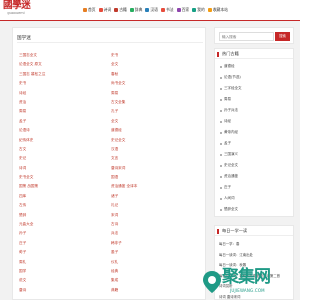 This screenshot has width=320, height=300. I want to click on book-link: 荀子, so click(65, 252).